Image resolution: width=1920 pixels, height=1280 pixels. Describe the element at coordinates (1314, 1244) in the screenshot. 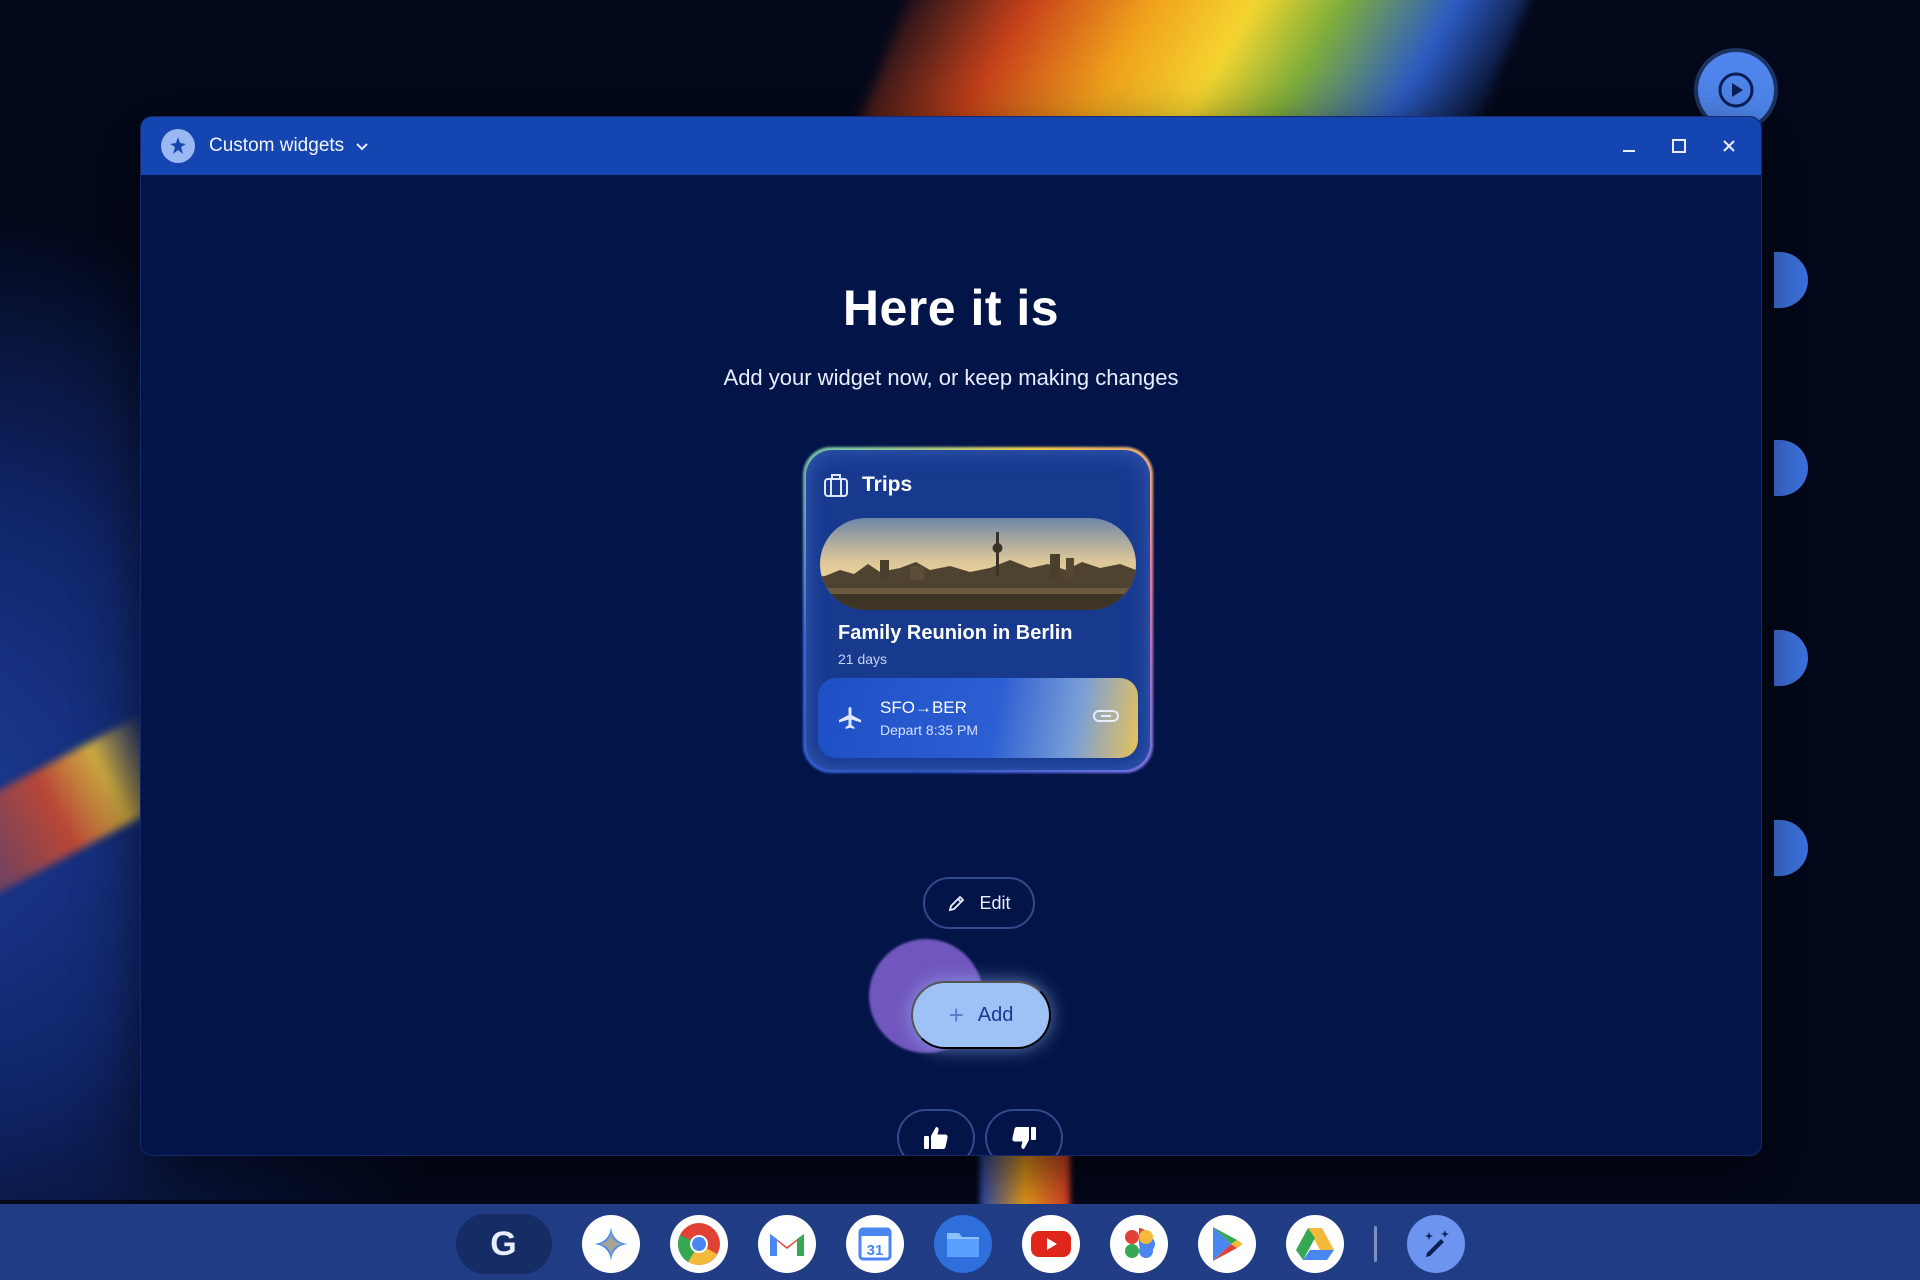

I see `drive-icon` at that location.